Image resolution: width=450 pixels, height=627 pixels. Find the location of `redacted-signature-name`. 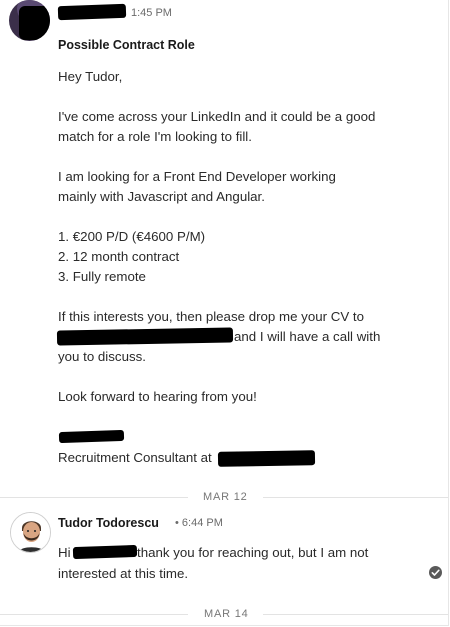

redacted-signature-name is located at coordinates (91, 436).